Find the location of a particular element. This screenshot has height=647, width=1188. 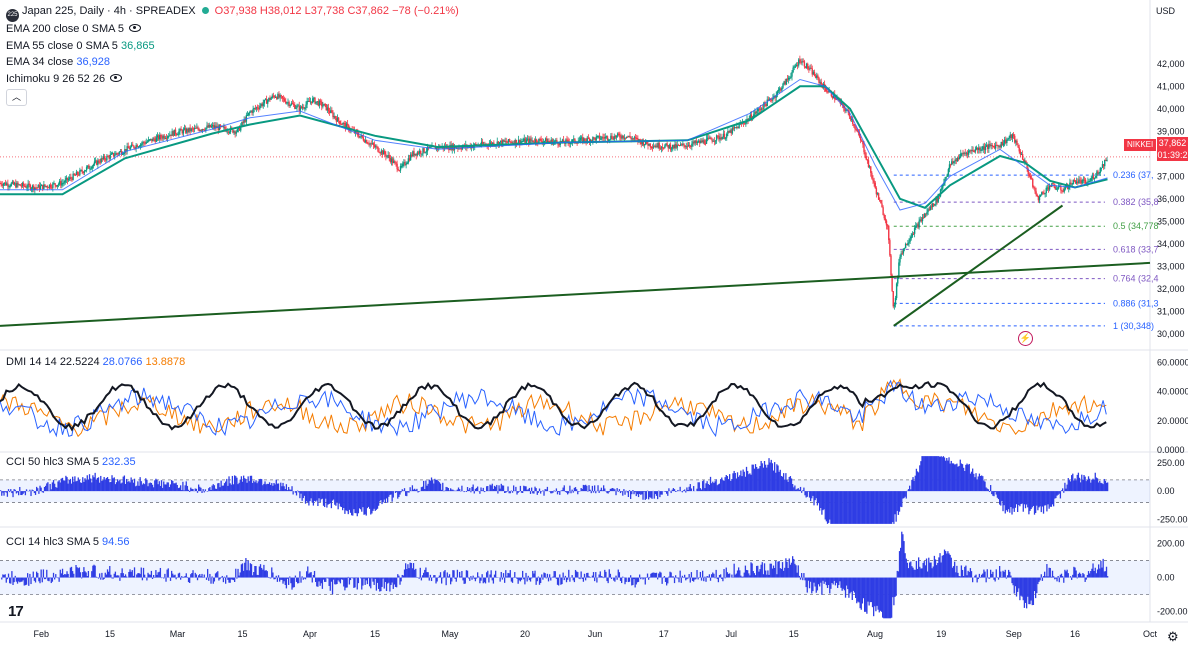

flash-icon: ⚡ is located at coordinates (1025, 338).